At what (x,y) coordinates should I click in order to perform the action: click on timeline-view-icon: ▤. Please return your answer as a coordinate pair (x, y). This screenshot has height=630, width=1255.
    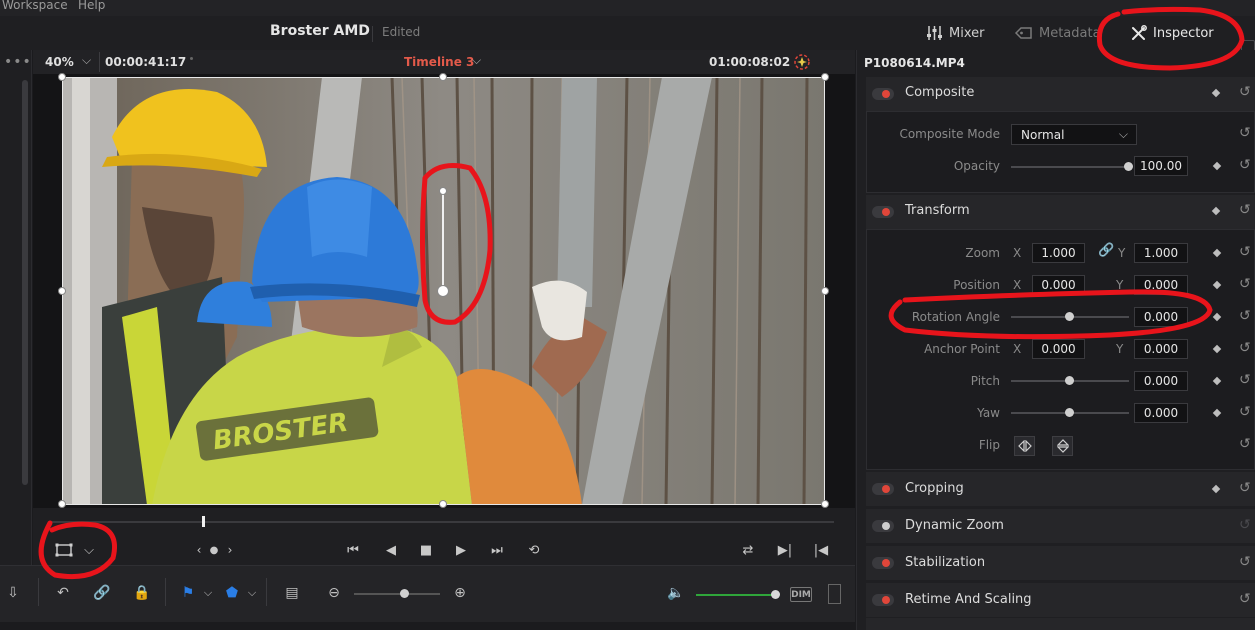
    Looking at the image, I should click on (292, 593).